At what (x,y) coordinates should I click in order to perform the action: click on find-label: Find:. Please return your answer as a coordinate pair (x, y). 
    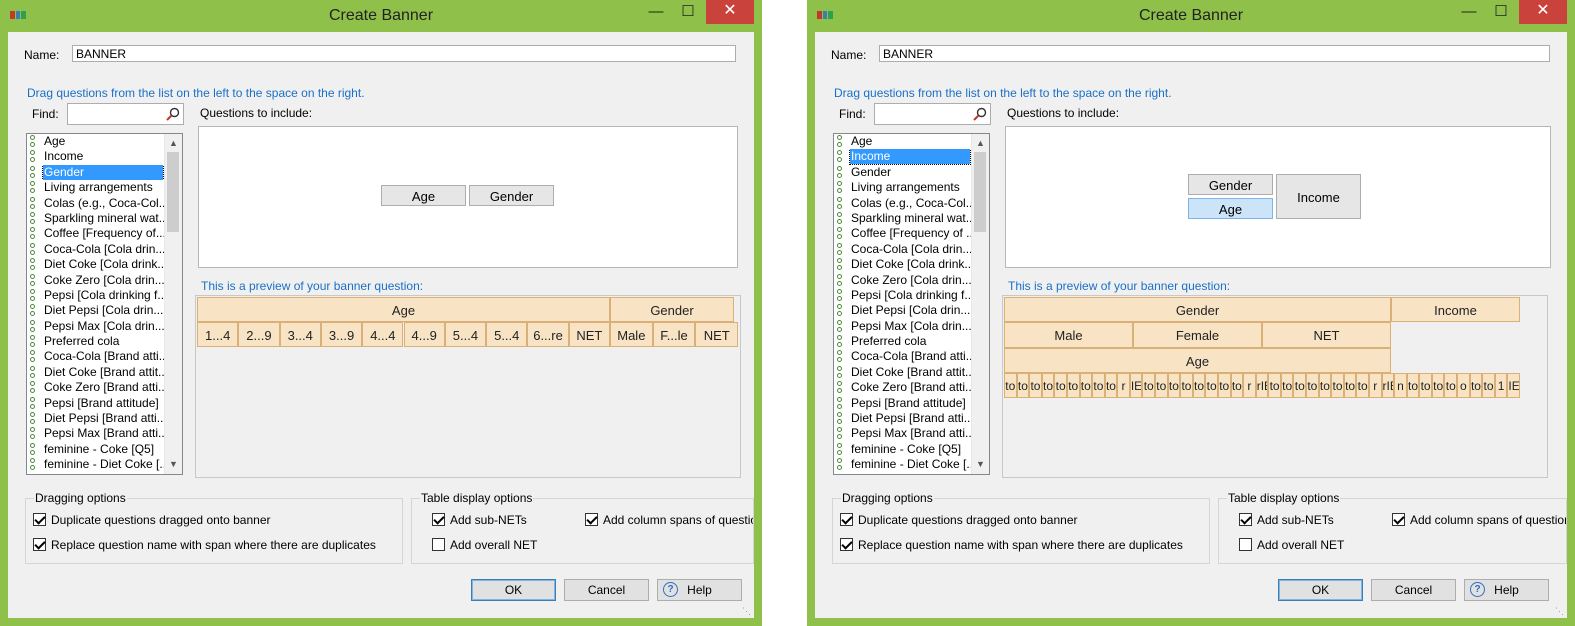
    Looking at the image, I should click on (852, 114).